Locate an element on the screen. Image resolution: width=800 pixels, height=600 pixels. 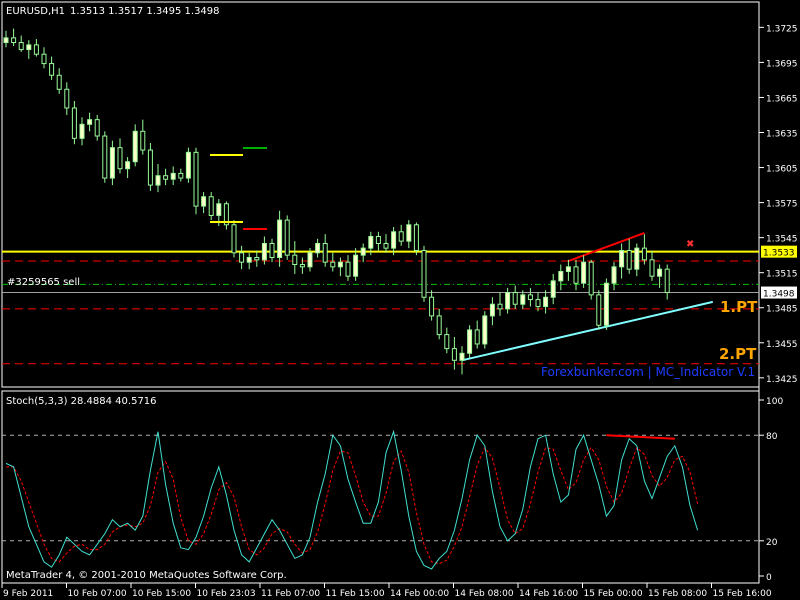
time-tick-label: 15 Feb 16:00 is located at coordinates (742, 594).